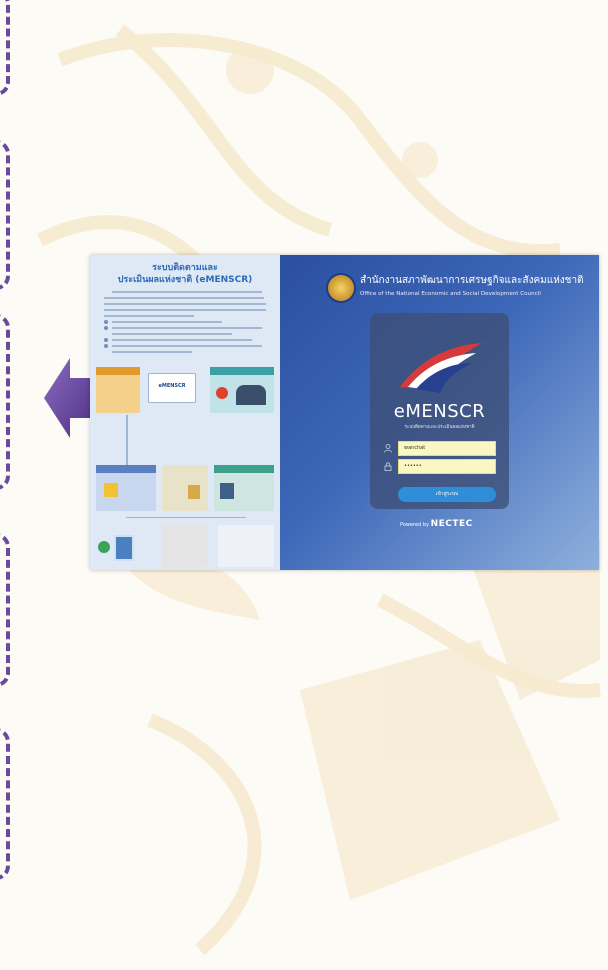 This screenshot has width=608, height=970. Describe the element at coordinates (69, 398) in the screenshot. I see `left-arrow-icon` at that location.